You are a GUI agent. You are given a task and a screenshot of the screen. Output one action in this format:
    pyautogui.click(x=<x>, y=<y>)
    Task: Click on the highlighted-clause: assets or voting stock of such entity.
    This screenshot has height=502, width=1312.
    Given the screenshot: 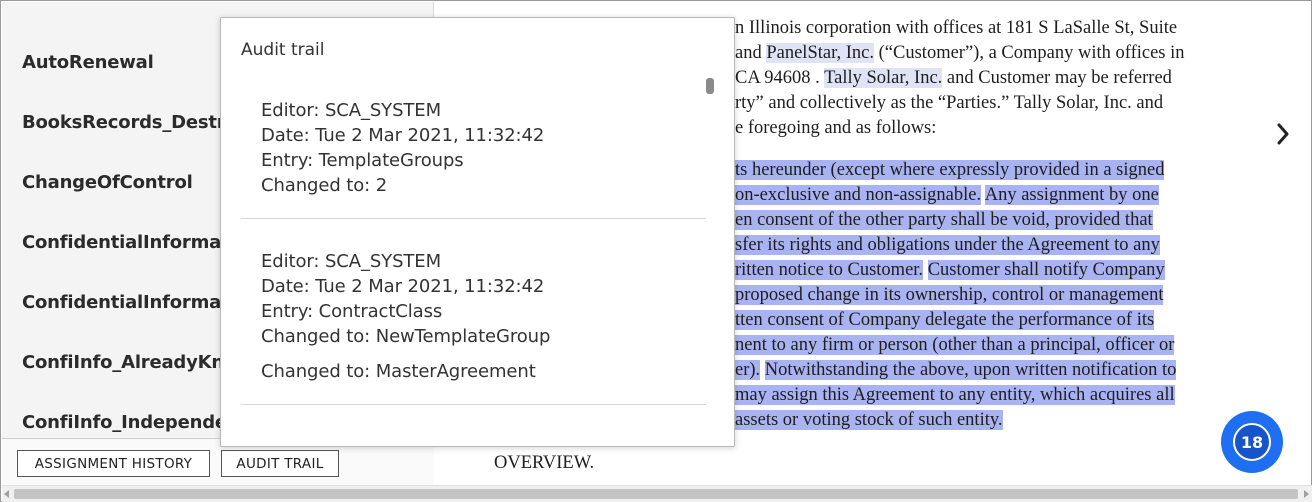 What is the action you would take?
    pyautogui.click(x=869, y=420)
    